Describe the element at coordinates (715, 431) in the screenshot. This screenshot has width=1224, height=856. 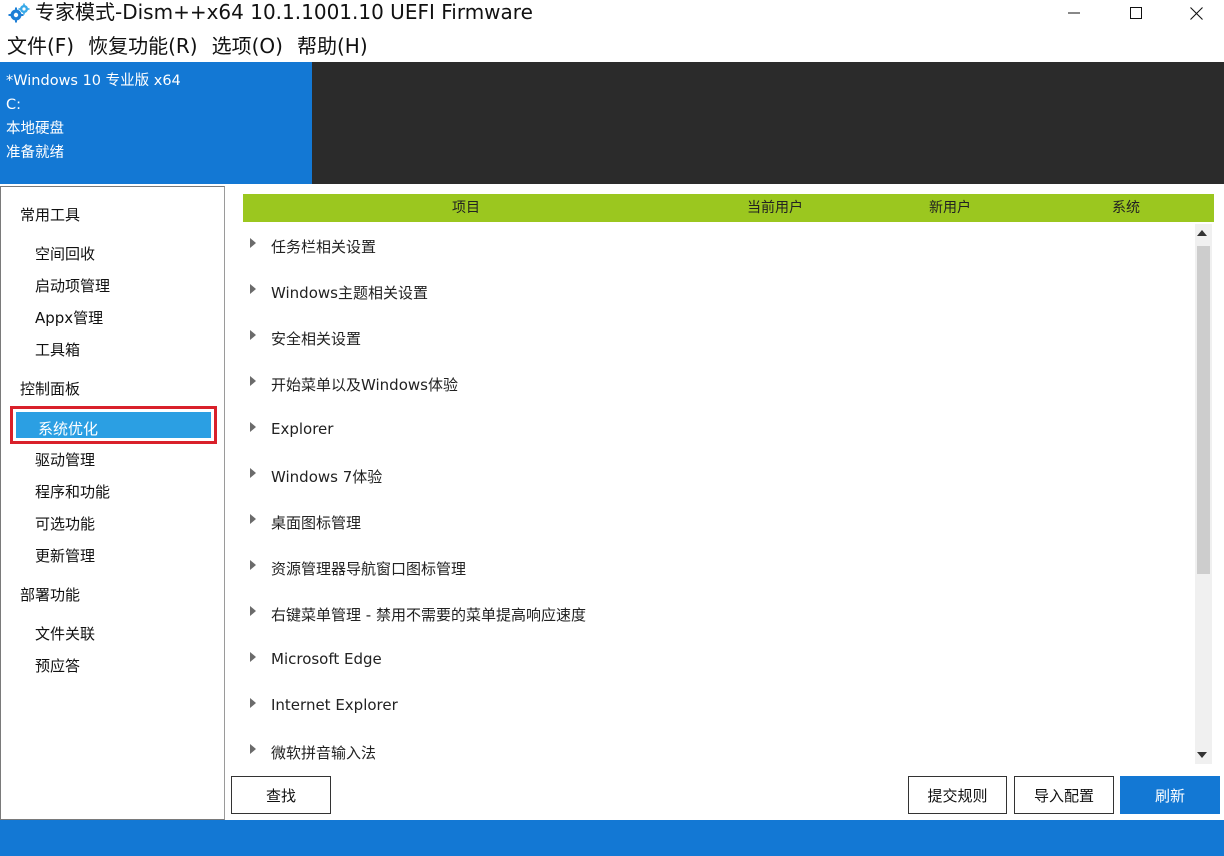
I see `list-item: Explorer` at that location.